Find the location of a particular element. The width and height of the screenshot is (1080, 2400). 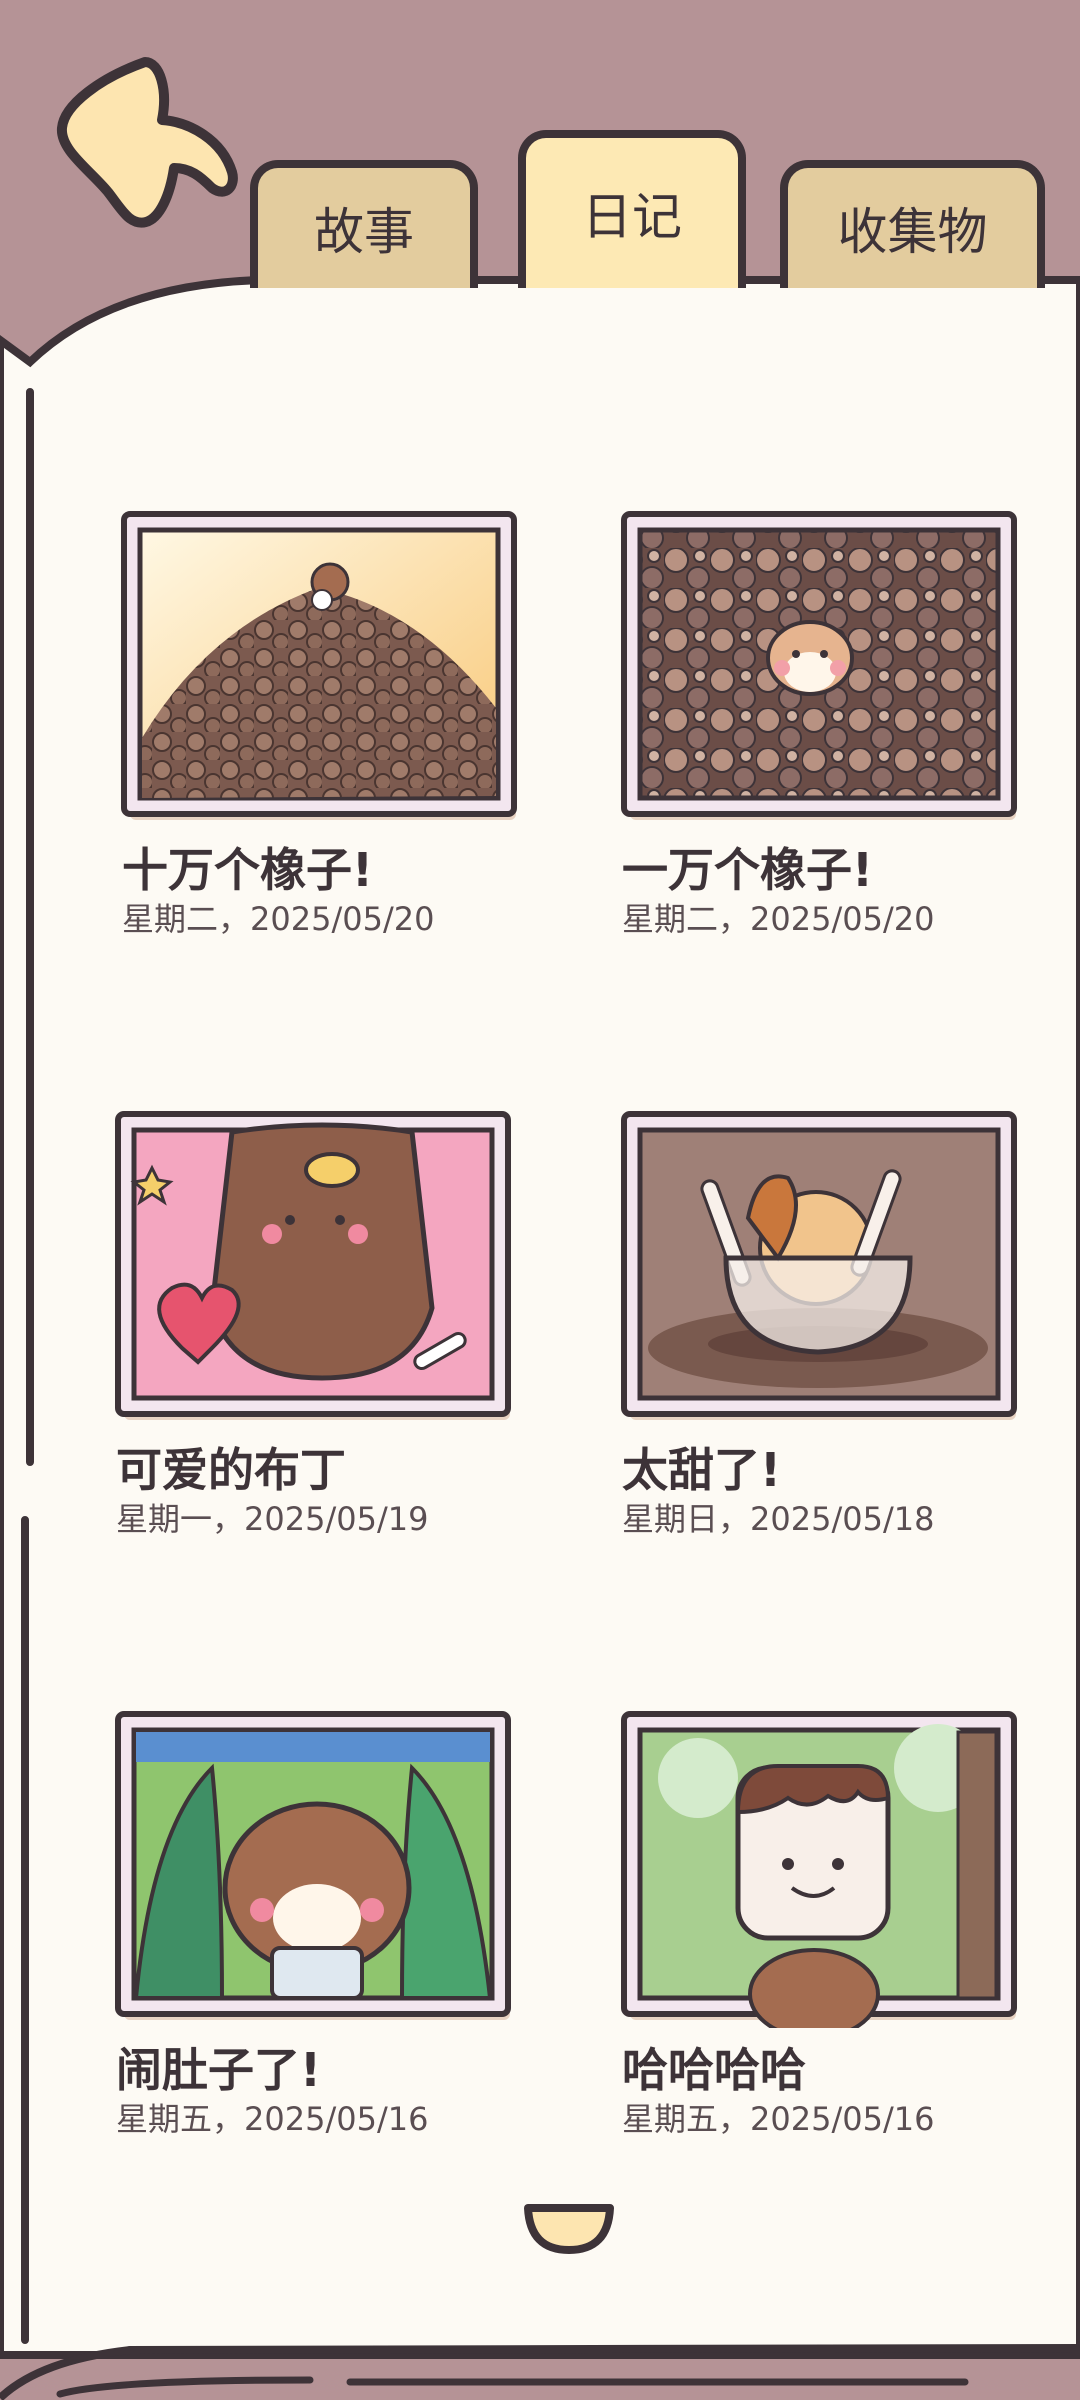

entry-date: 星期一，2025/05/19 is located at coordinates (272, 1519).